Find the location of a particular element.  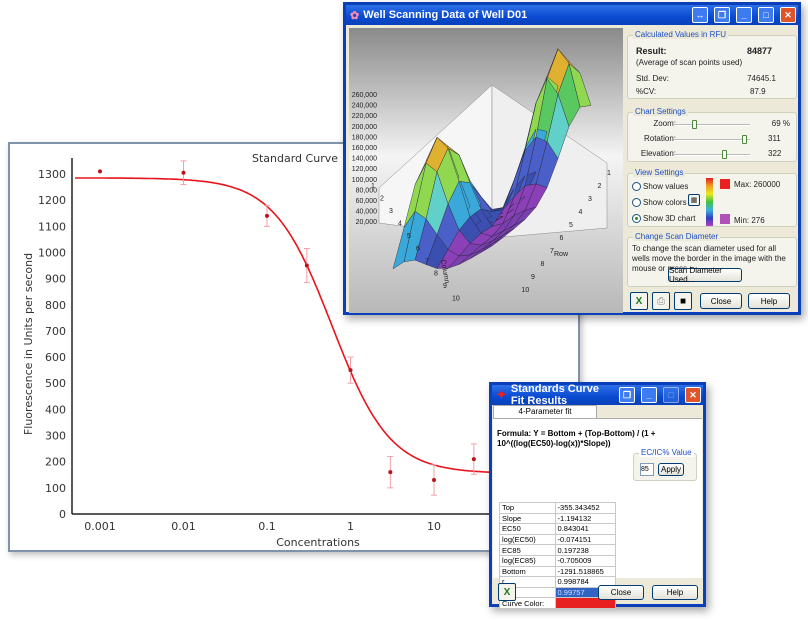

x-tick-label: 0.1 is located at coordinates (267, 526).